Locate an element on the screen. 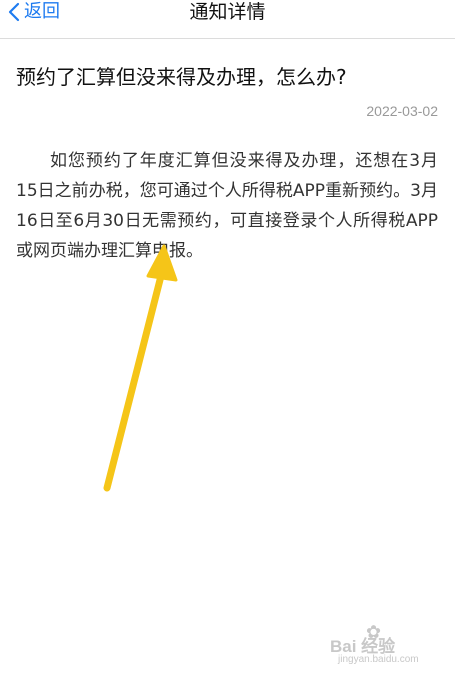  baidu-jingyan-watermark: ✿ Bai 经验 jingyan.baidu.com is located at coordinates (385, 645).